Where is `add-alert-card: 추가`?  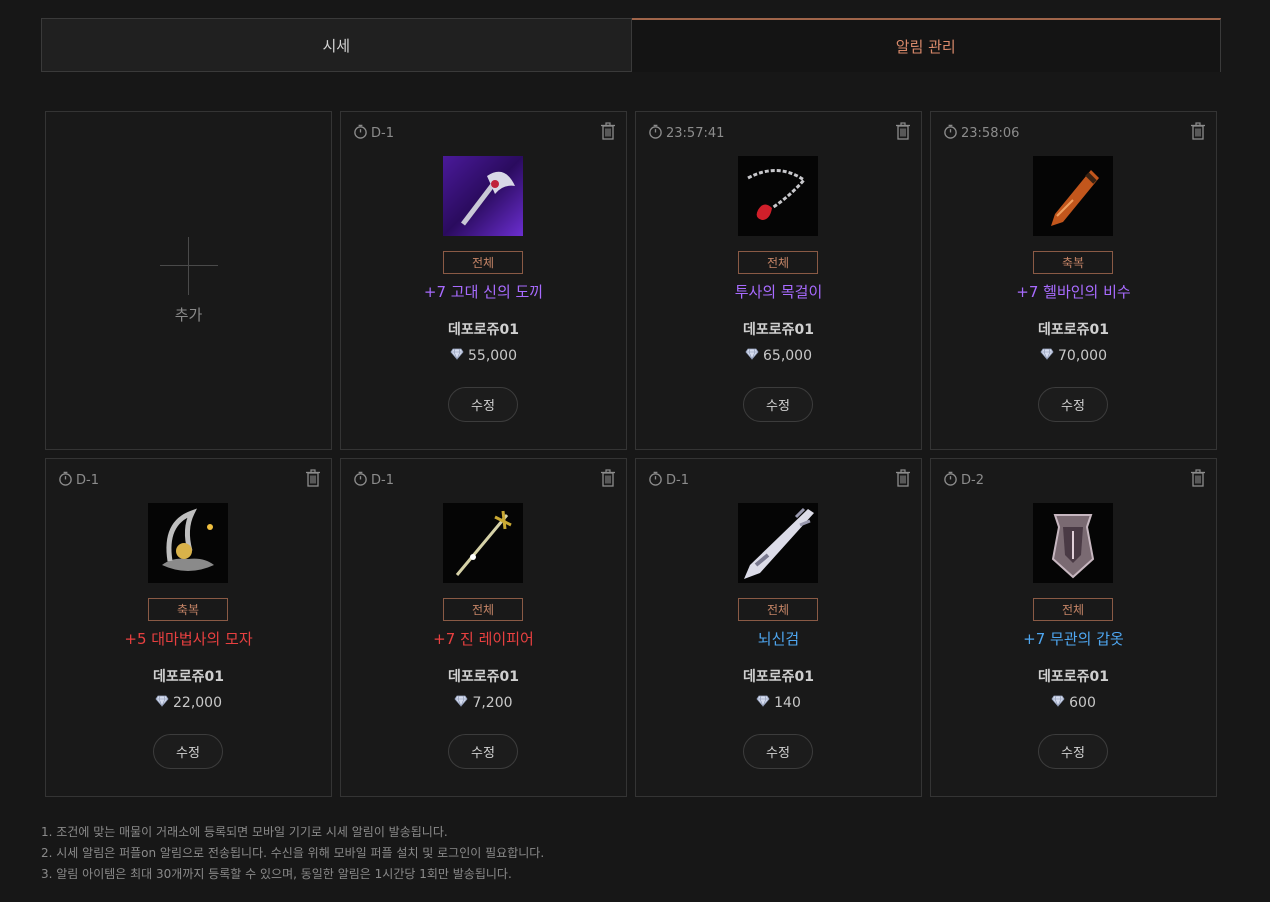
add-alert-card: 추가 is located at coordinates (188, 280).